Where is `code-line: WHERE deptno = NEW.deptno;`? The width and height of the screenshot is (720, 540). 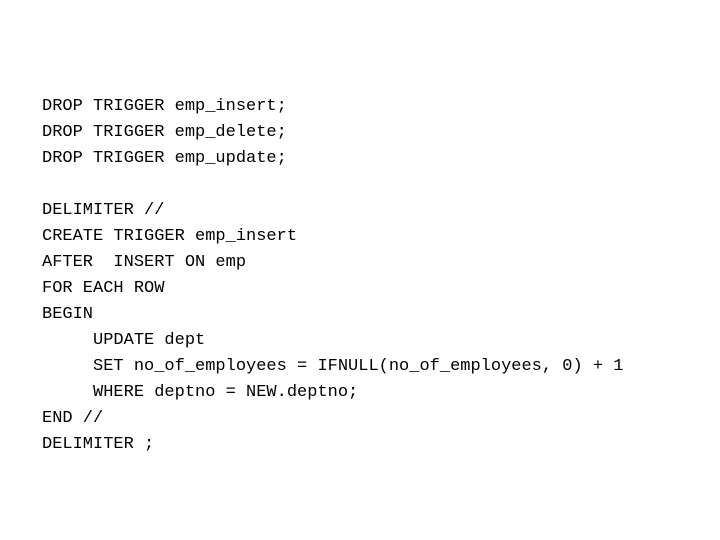
code-line: WHERE deptno = NEW.deptno; is located at coordinates (200, 392).